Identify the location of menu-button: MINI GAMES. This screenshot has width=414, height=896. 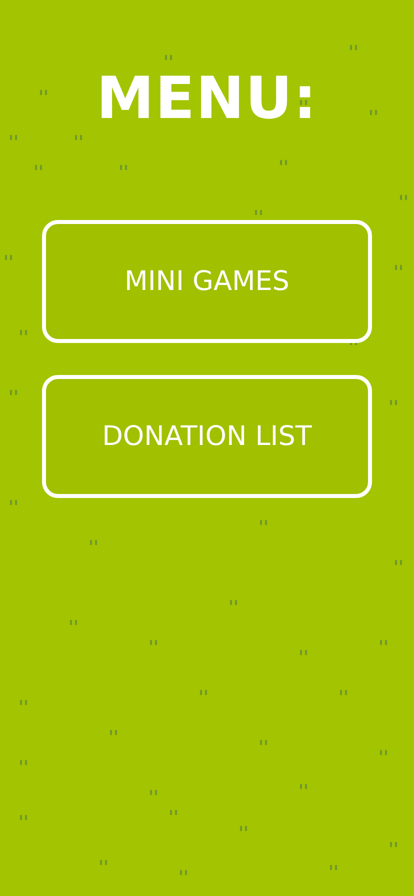
(207, 281).